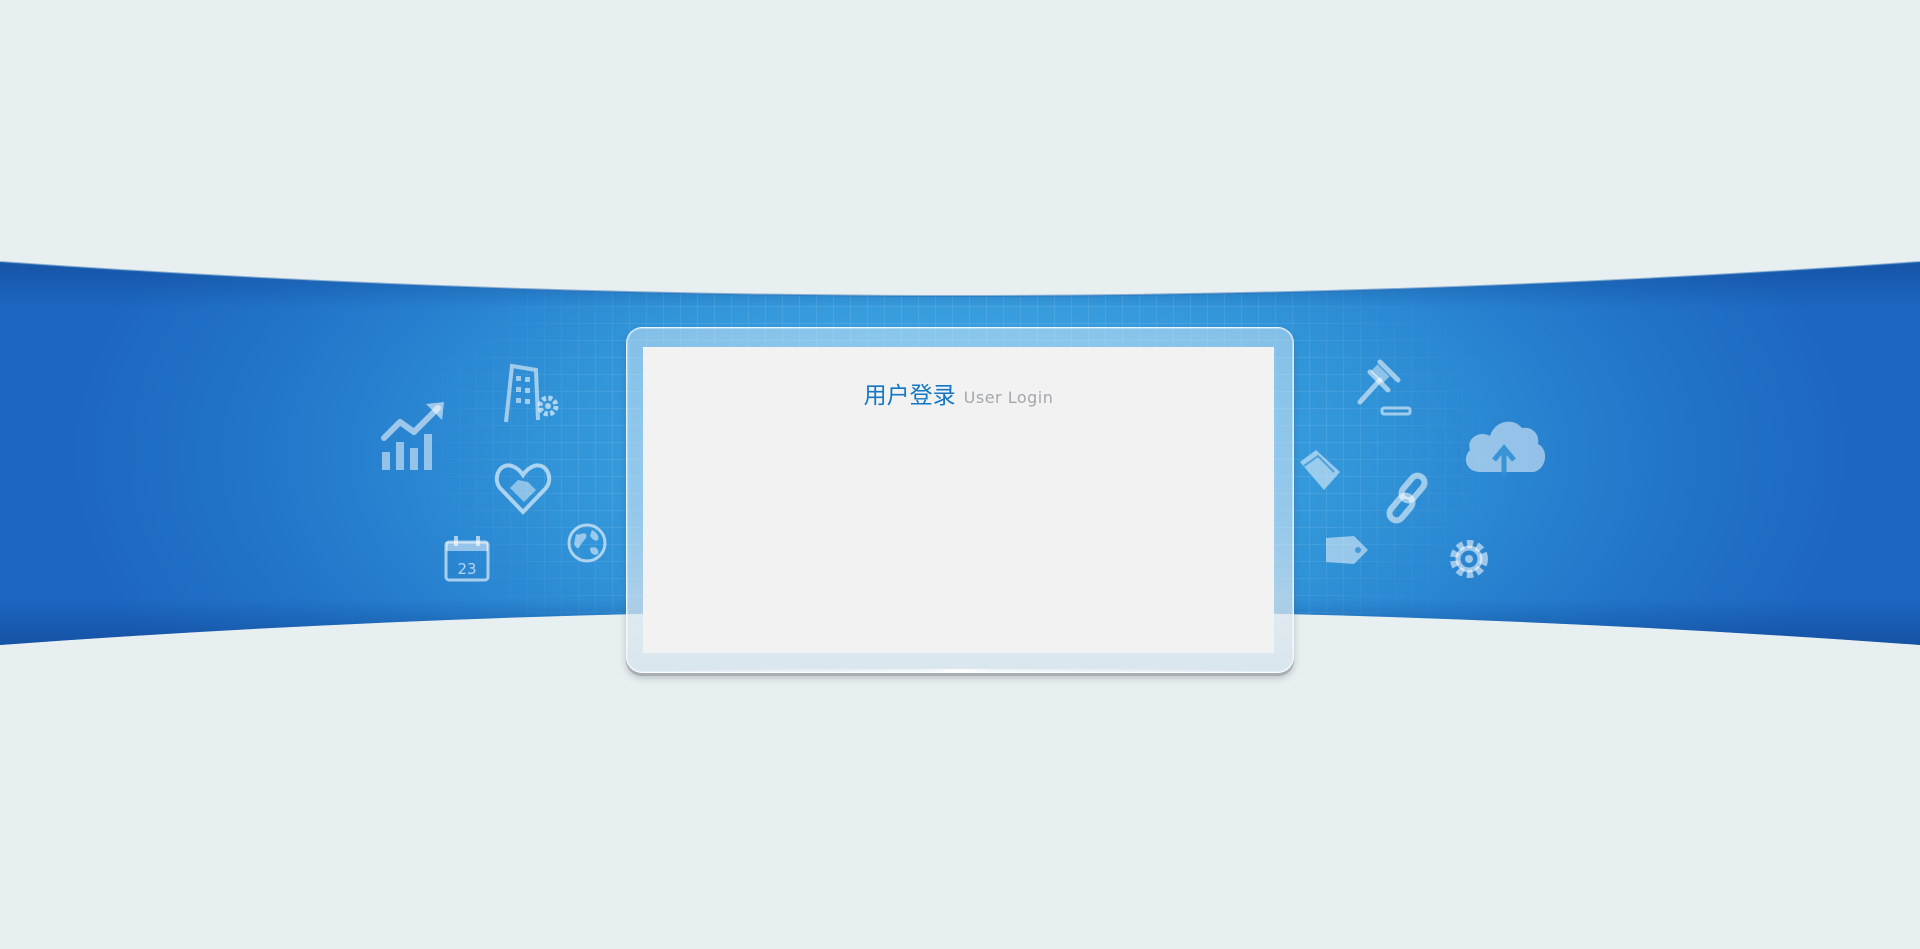  Describe the element at coordinates (958, 500) in the screenshot. I see `login-panel: 用户登录 User Login` at that location.